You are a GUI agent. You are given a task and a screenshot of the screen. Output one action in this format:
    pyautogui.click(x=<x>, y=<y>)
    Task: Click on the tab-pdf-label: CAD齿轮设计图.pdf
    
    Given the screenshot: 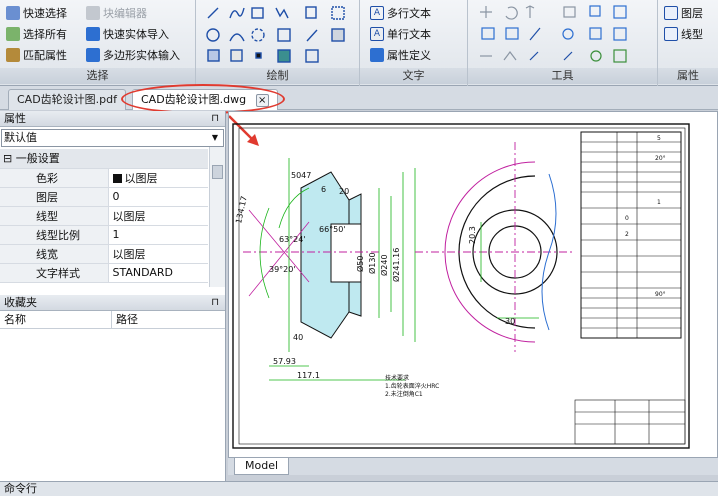 What is the action you would take?
    pyautogui.click(x=67, y=99)
    